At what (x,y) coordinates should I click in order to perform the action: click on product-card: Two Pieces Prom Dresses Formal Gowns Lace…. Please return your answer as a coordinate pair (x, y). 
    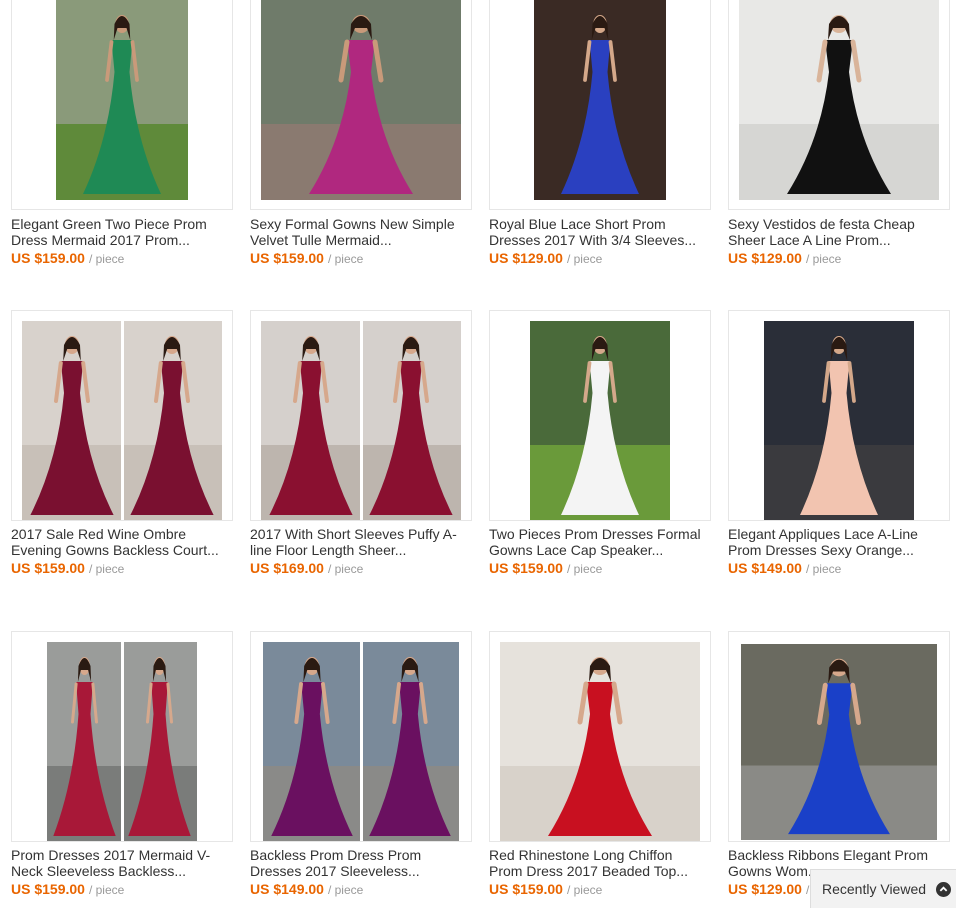
    Looking at the image, I should click on (600, 445).